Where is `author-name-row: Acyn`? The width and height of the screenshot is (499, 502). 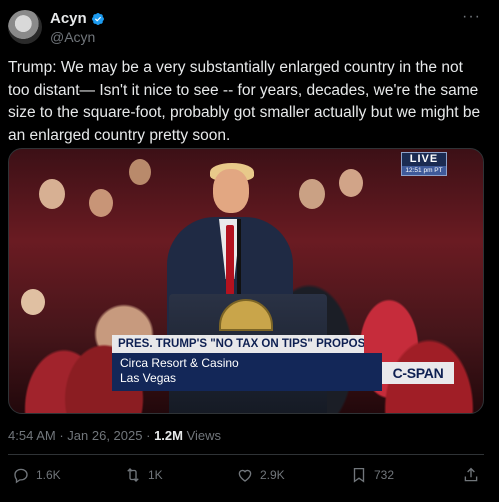
author-name-row: Acyn is located at coordinates (77, 18).